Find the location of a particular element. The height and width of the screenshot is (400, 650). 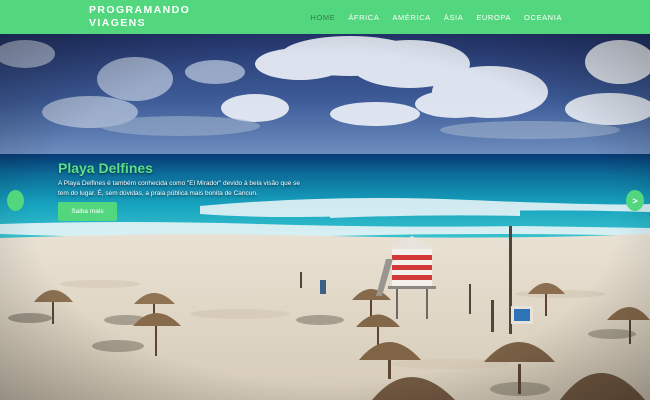

brand-line-2: VIAGENS is located at coordinates (118, 23).